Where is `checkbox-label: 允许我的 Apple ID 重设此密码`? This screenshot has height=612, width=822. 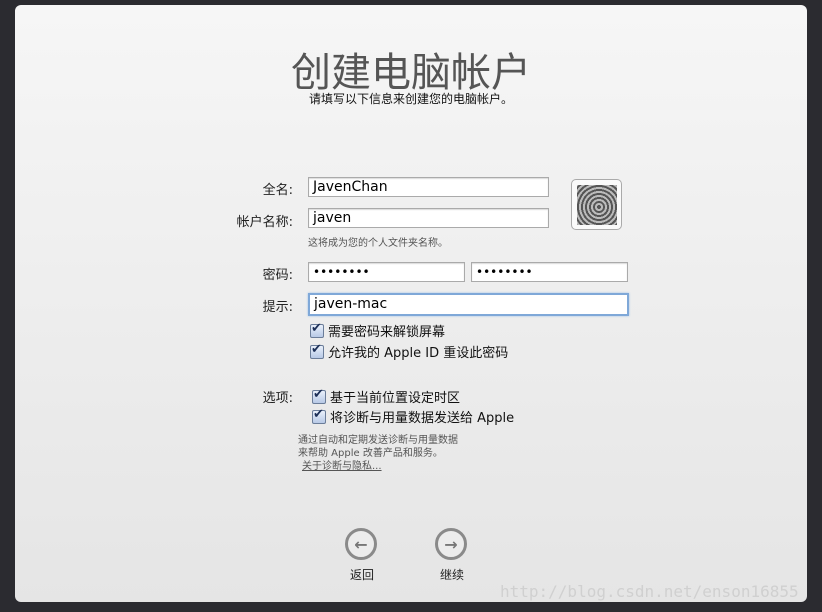 checkbox-label: 允许我的 Apple ID 重设此密码 is located at coordinates (418, 353).